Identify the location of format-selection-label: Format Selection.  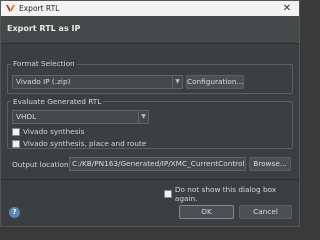
(44, 63).